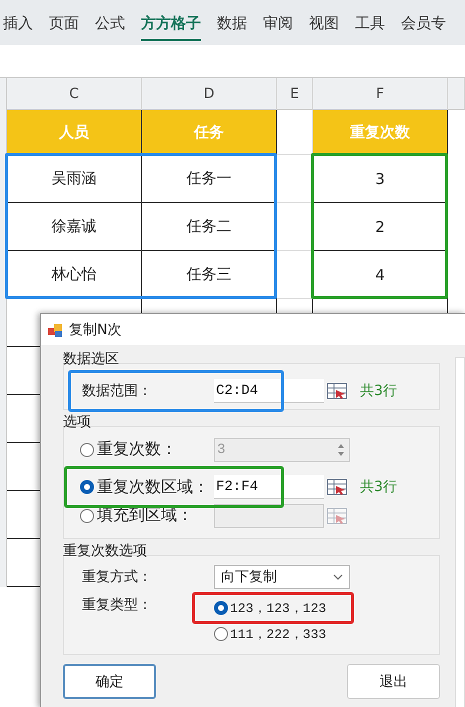 The width and height of the screenshot is (465, 707). I want to click on column-header: C, so click(74, 94).